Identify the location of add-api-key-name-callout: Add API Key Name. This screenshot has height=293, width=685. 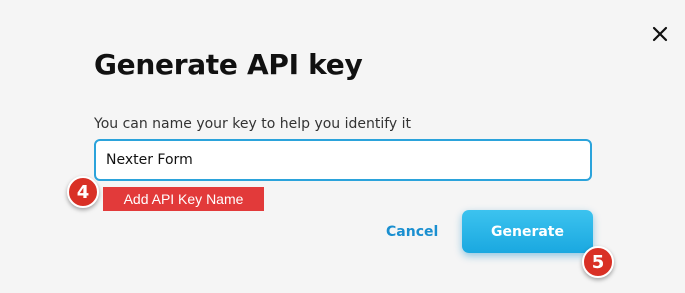
(183, 199).